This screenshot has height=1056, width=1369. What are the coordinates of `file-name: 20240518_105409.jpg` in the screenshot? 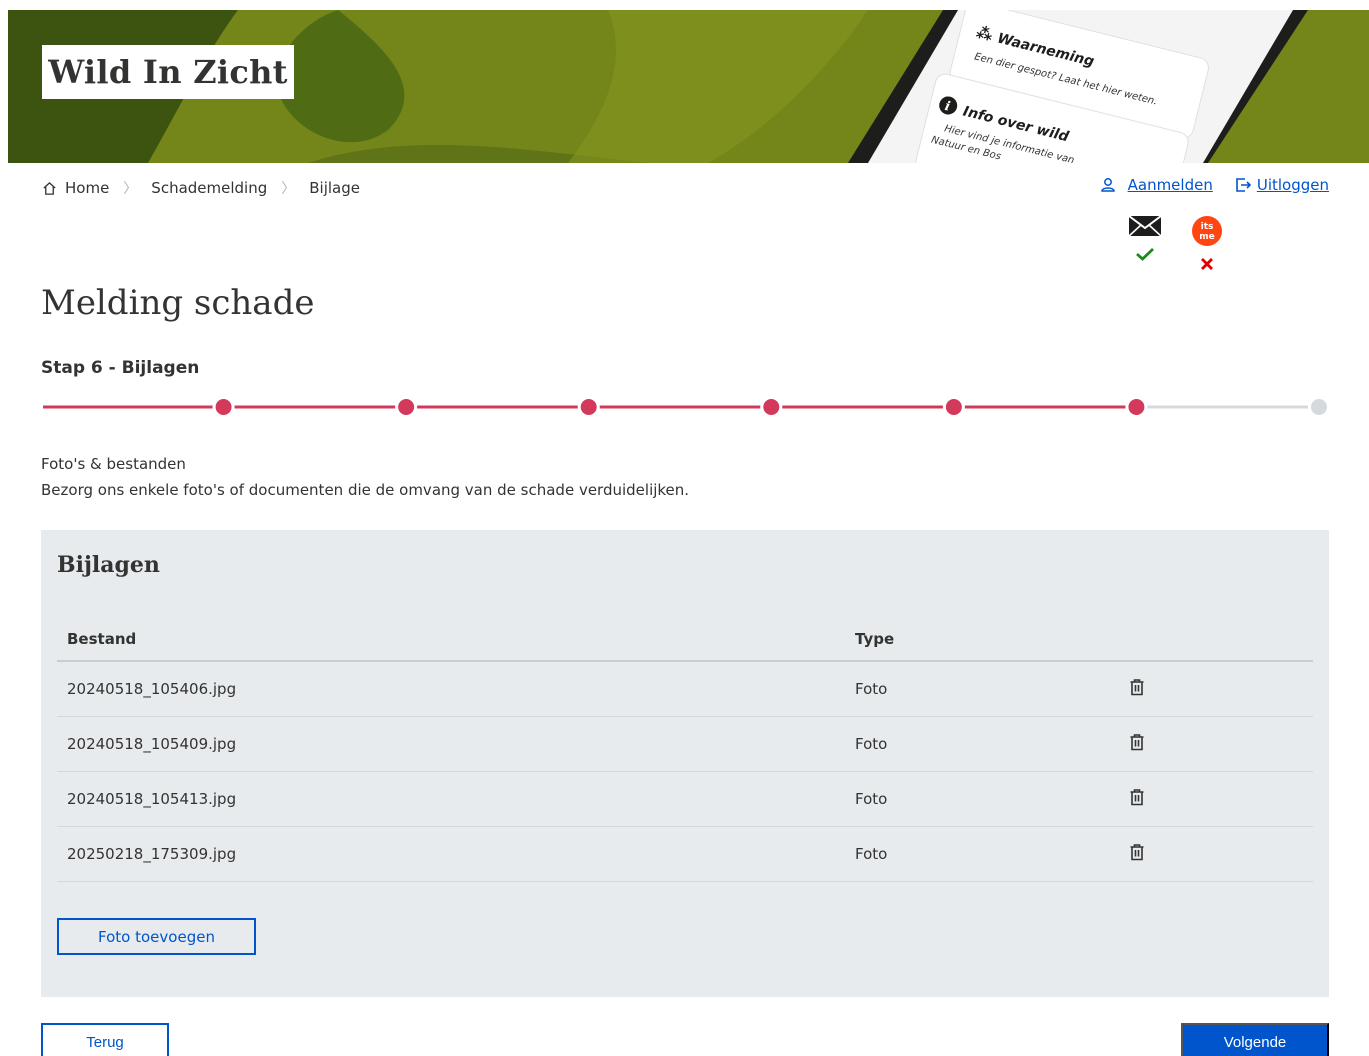 It's located at (152, 744).